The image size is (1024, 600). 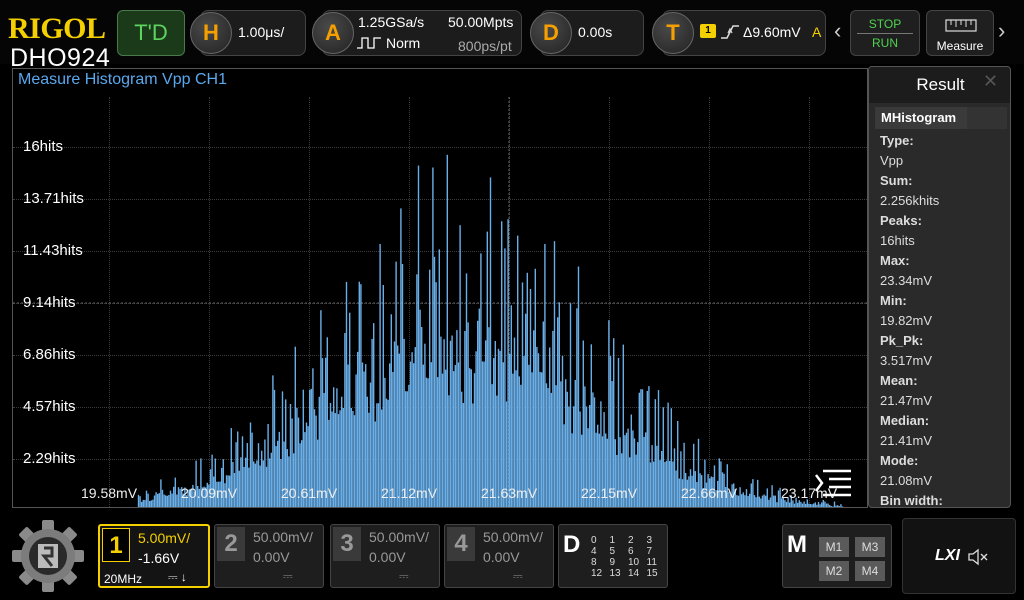 What do you see at coordinates (57, 28) in the screenshot?
I see `brand-logo: RIGOL` at bounding box center [57, 28].